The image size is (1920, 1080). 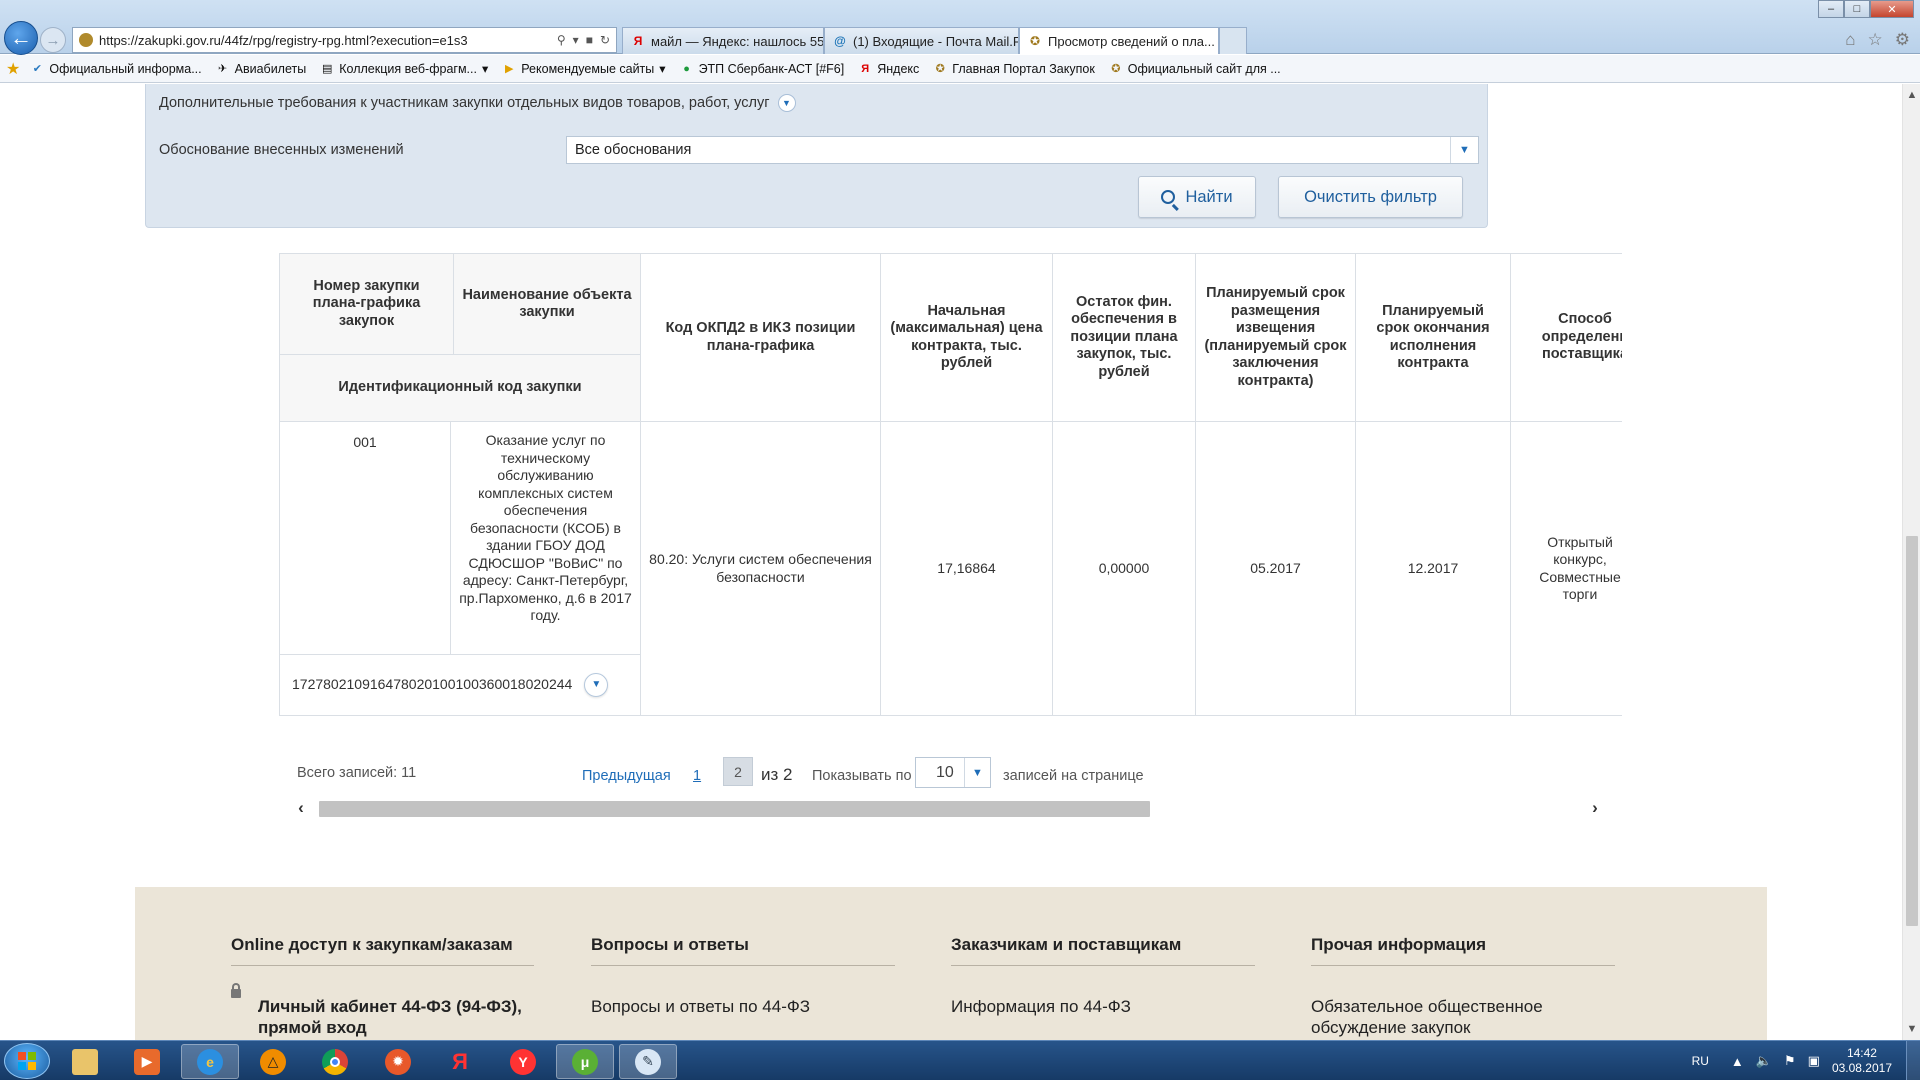 I want to click on home-icon: ⌂, so click(x=1850, y=40).